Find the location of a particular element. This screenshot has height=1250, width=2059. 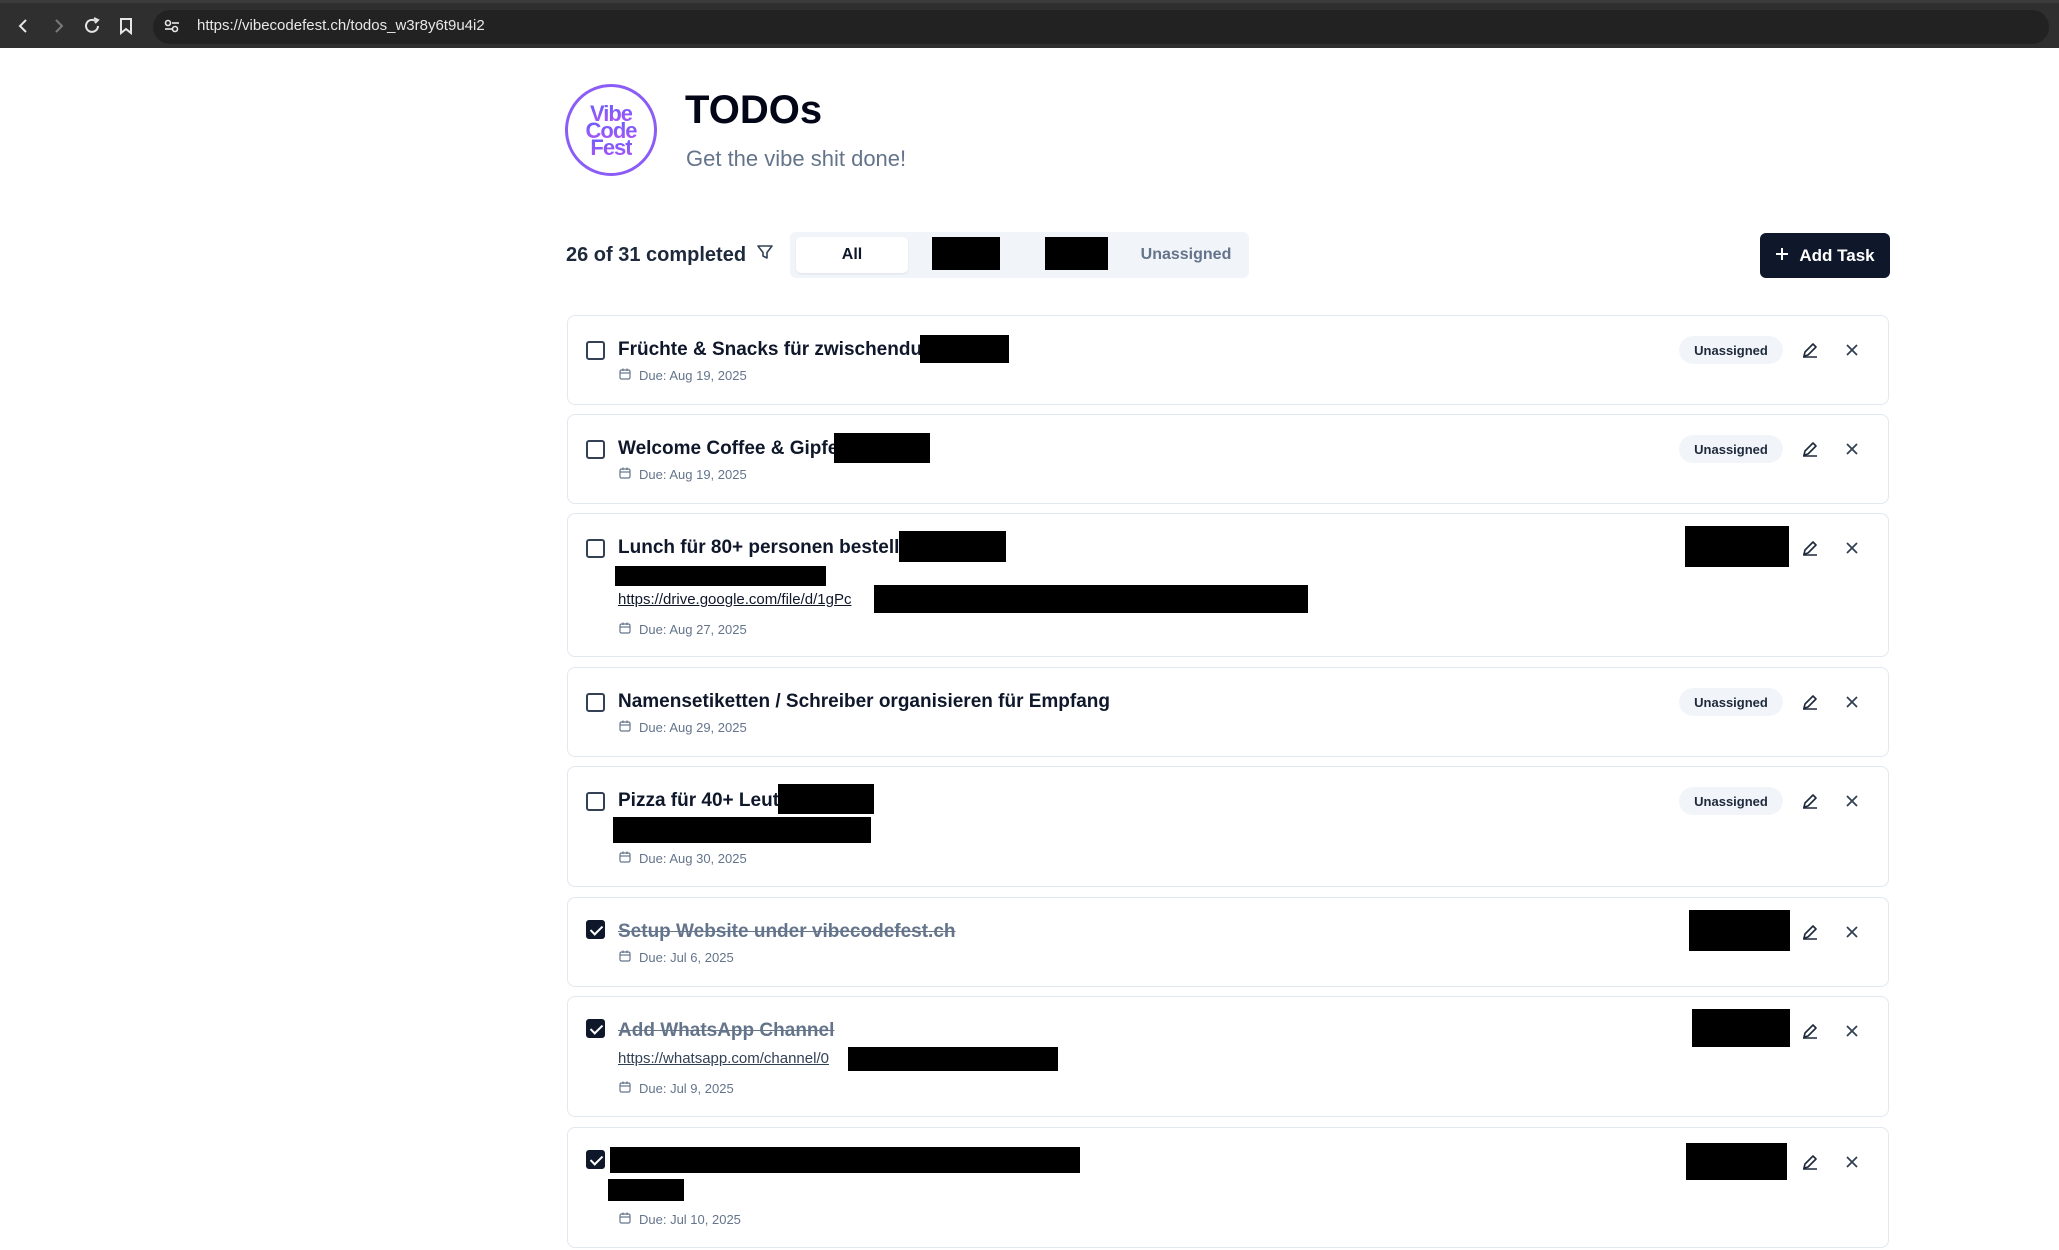

bookmark-icon is located at coordinates (126, 26).